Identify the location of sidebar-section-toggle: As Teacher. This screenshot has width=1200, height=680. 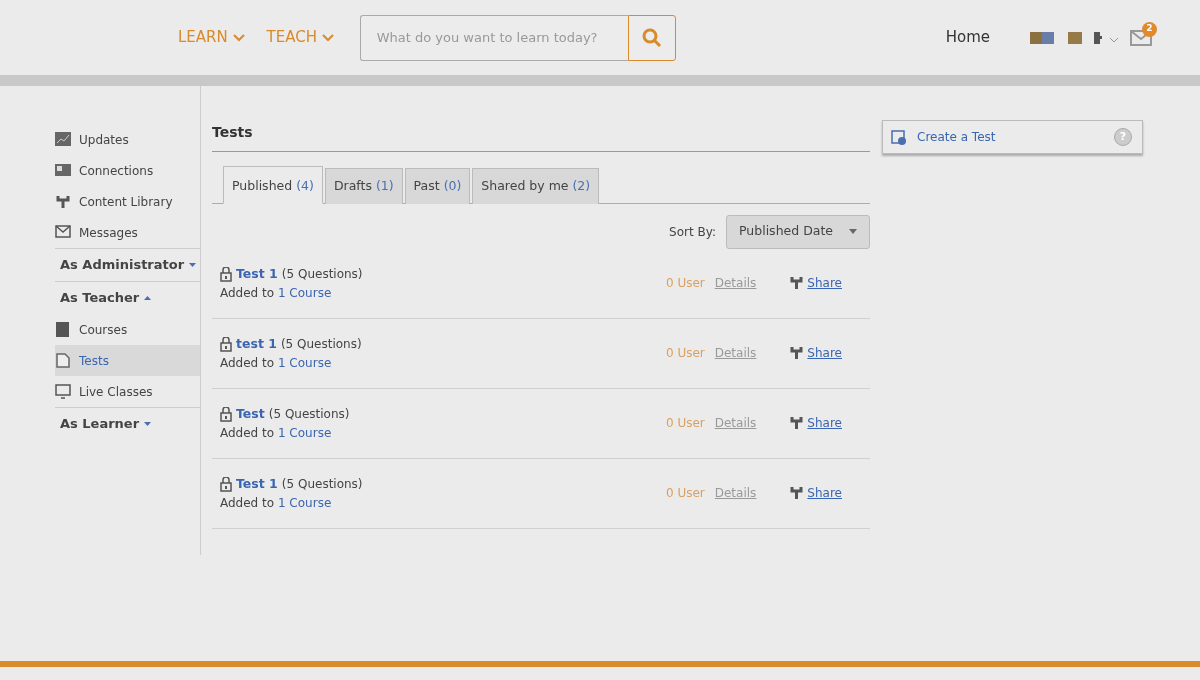
(127, 297).